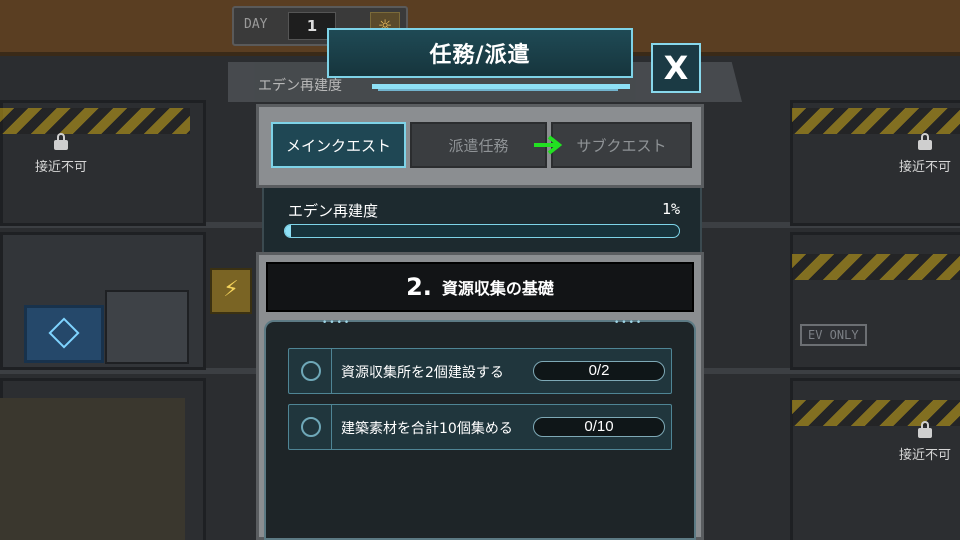 The height and width of the screenshot is (540, 960). I want to click on banner-label: エデン再建度, so click(300, 86).